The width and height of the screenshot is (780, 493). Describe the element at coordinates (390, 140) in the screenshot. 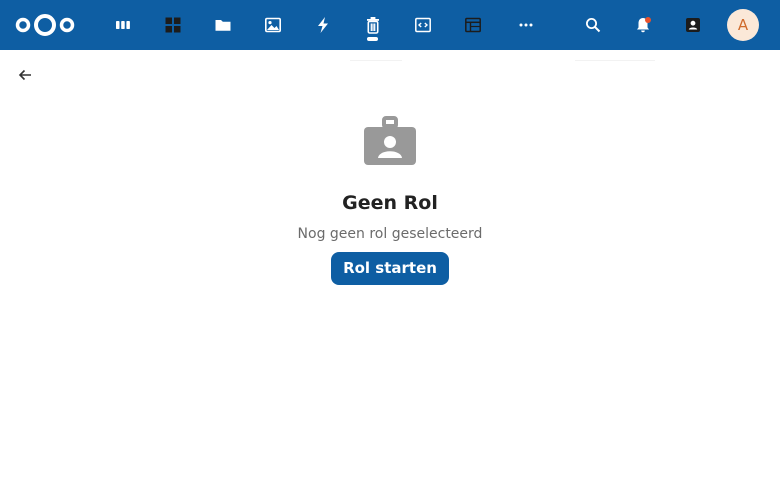

I see `id-badge-icon` at that location.